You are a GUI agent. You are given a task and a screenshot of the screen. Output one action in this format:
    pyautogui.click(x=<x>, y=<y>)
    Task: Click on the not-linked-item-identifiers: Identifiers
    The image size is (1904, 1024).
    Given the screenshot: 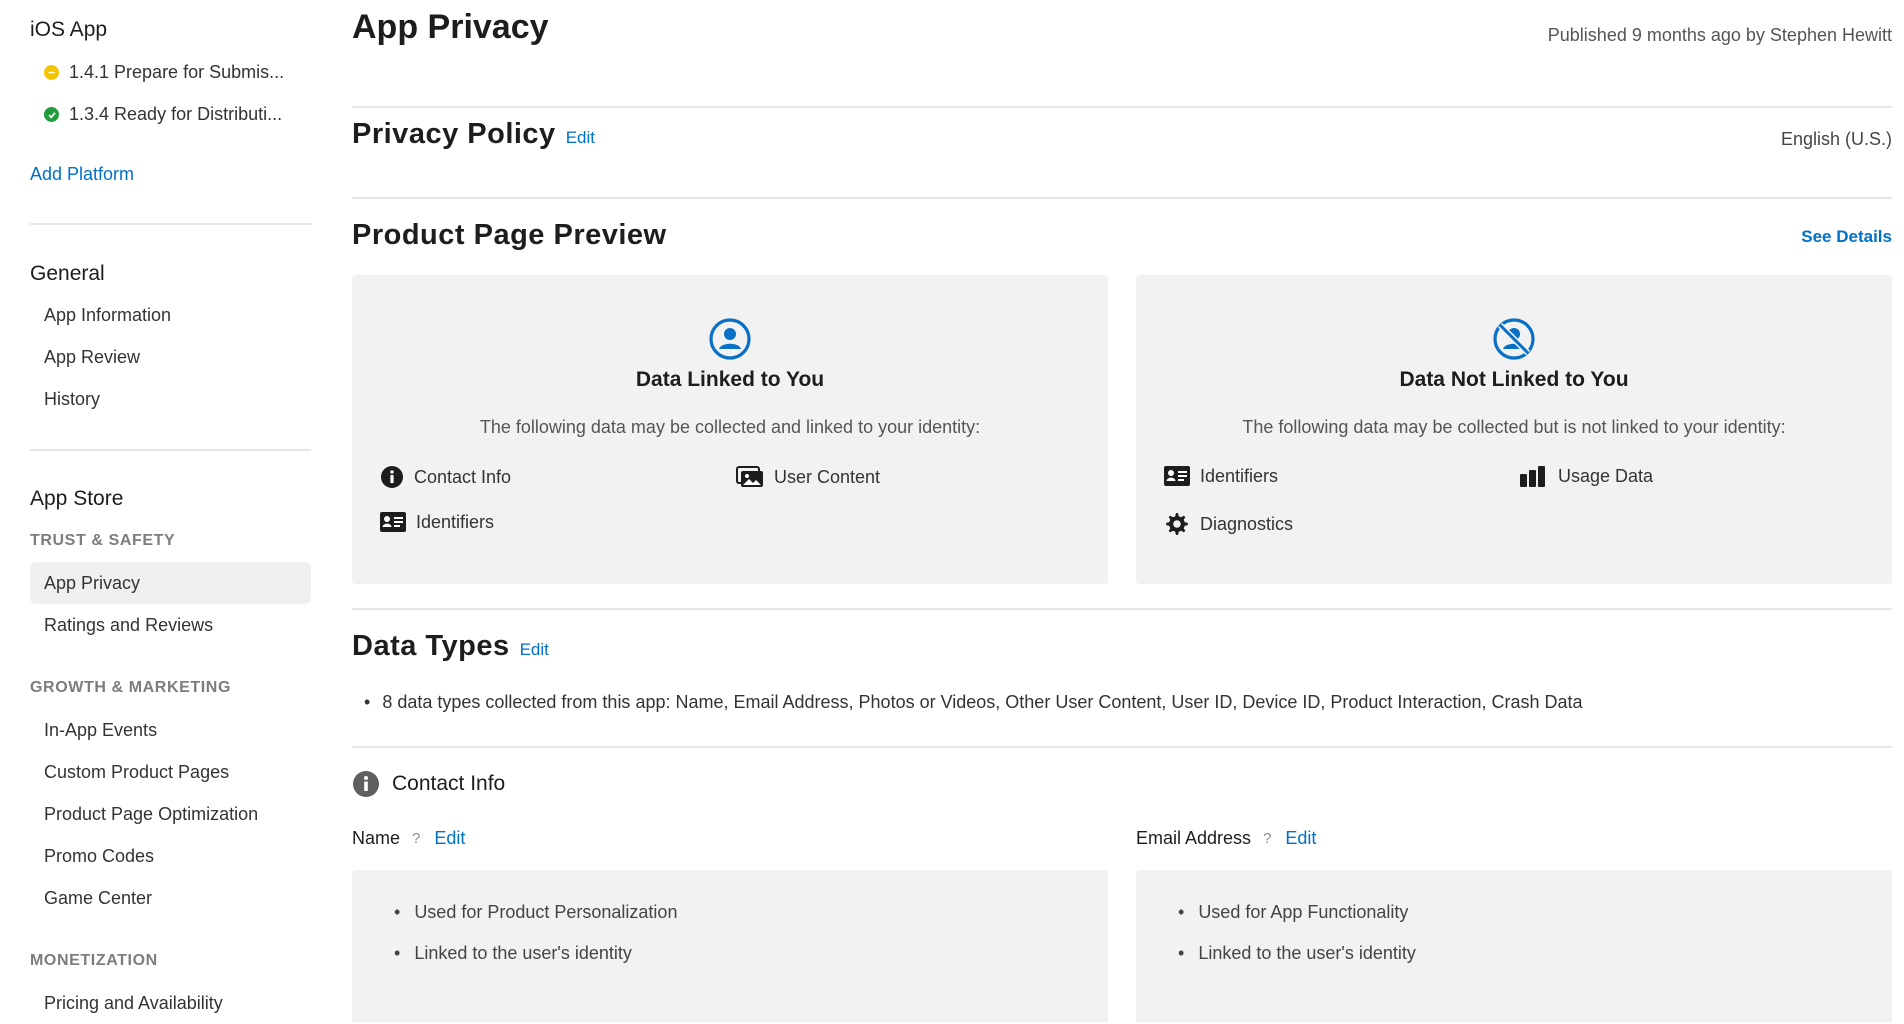 What is the action you would take?
    pyautogui.click(x=1221, y=476)
    